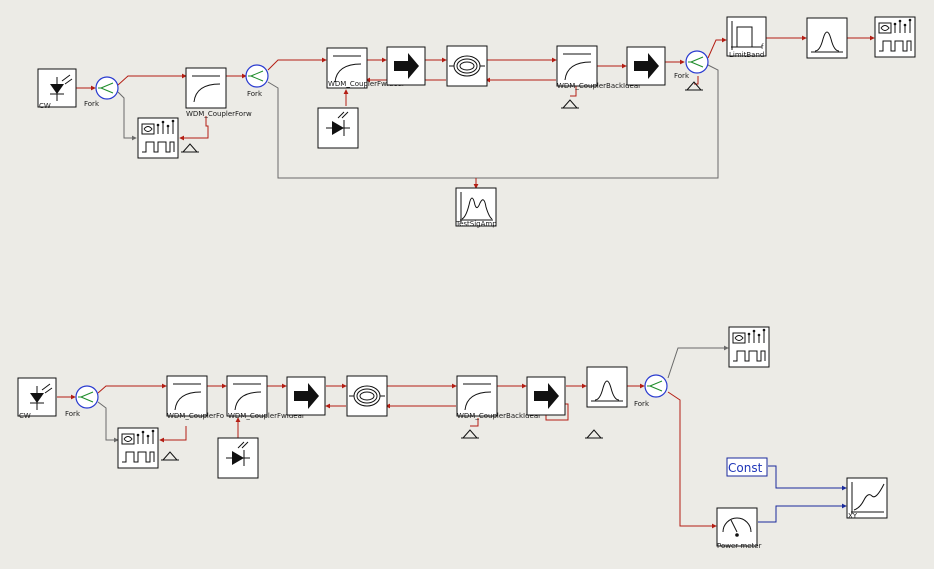 Image resolution: width=934 pixels, height=569 pixels. I want to click on top-test-signal-label: TestSigAmp, so click(476, 224).